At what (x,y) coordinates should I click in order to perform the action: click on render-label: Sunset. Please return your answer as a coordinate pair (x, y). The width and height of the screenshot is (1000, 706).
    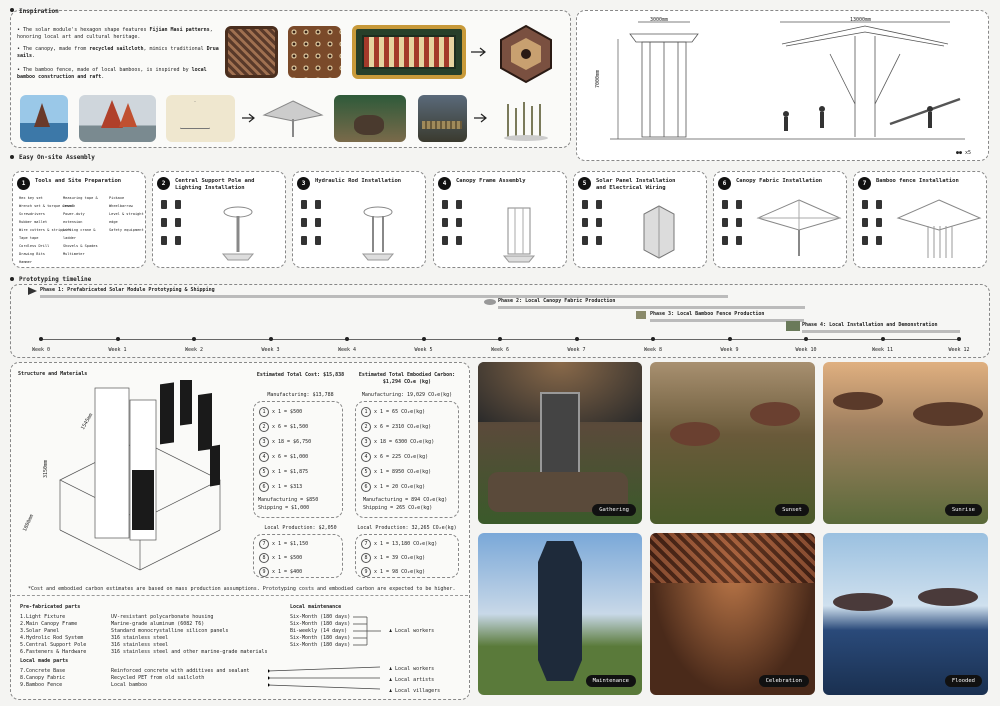
    Looking at the image, I should click on (792, 510).